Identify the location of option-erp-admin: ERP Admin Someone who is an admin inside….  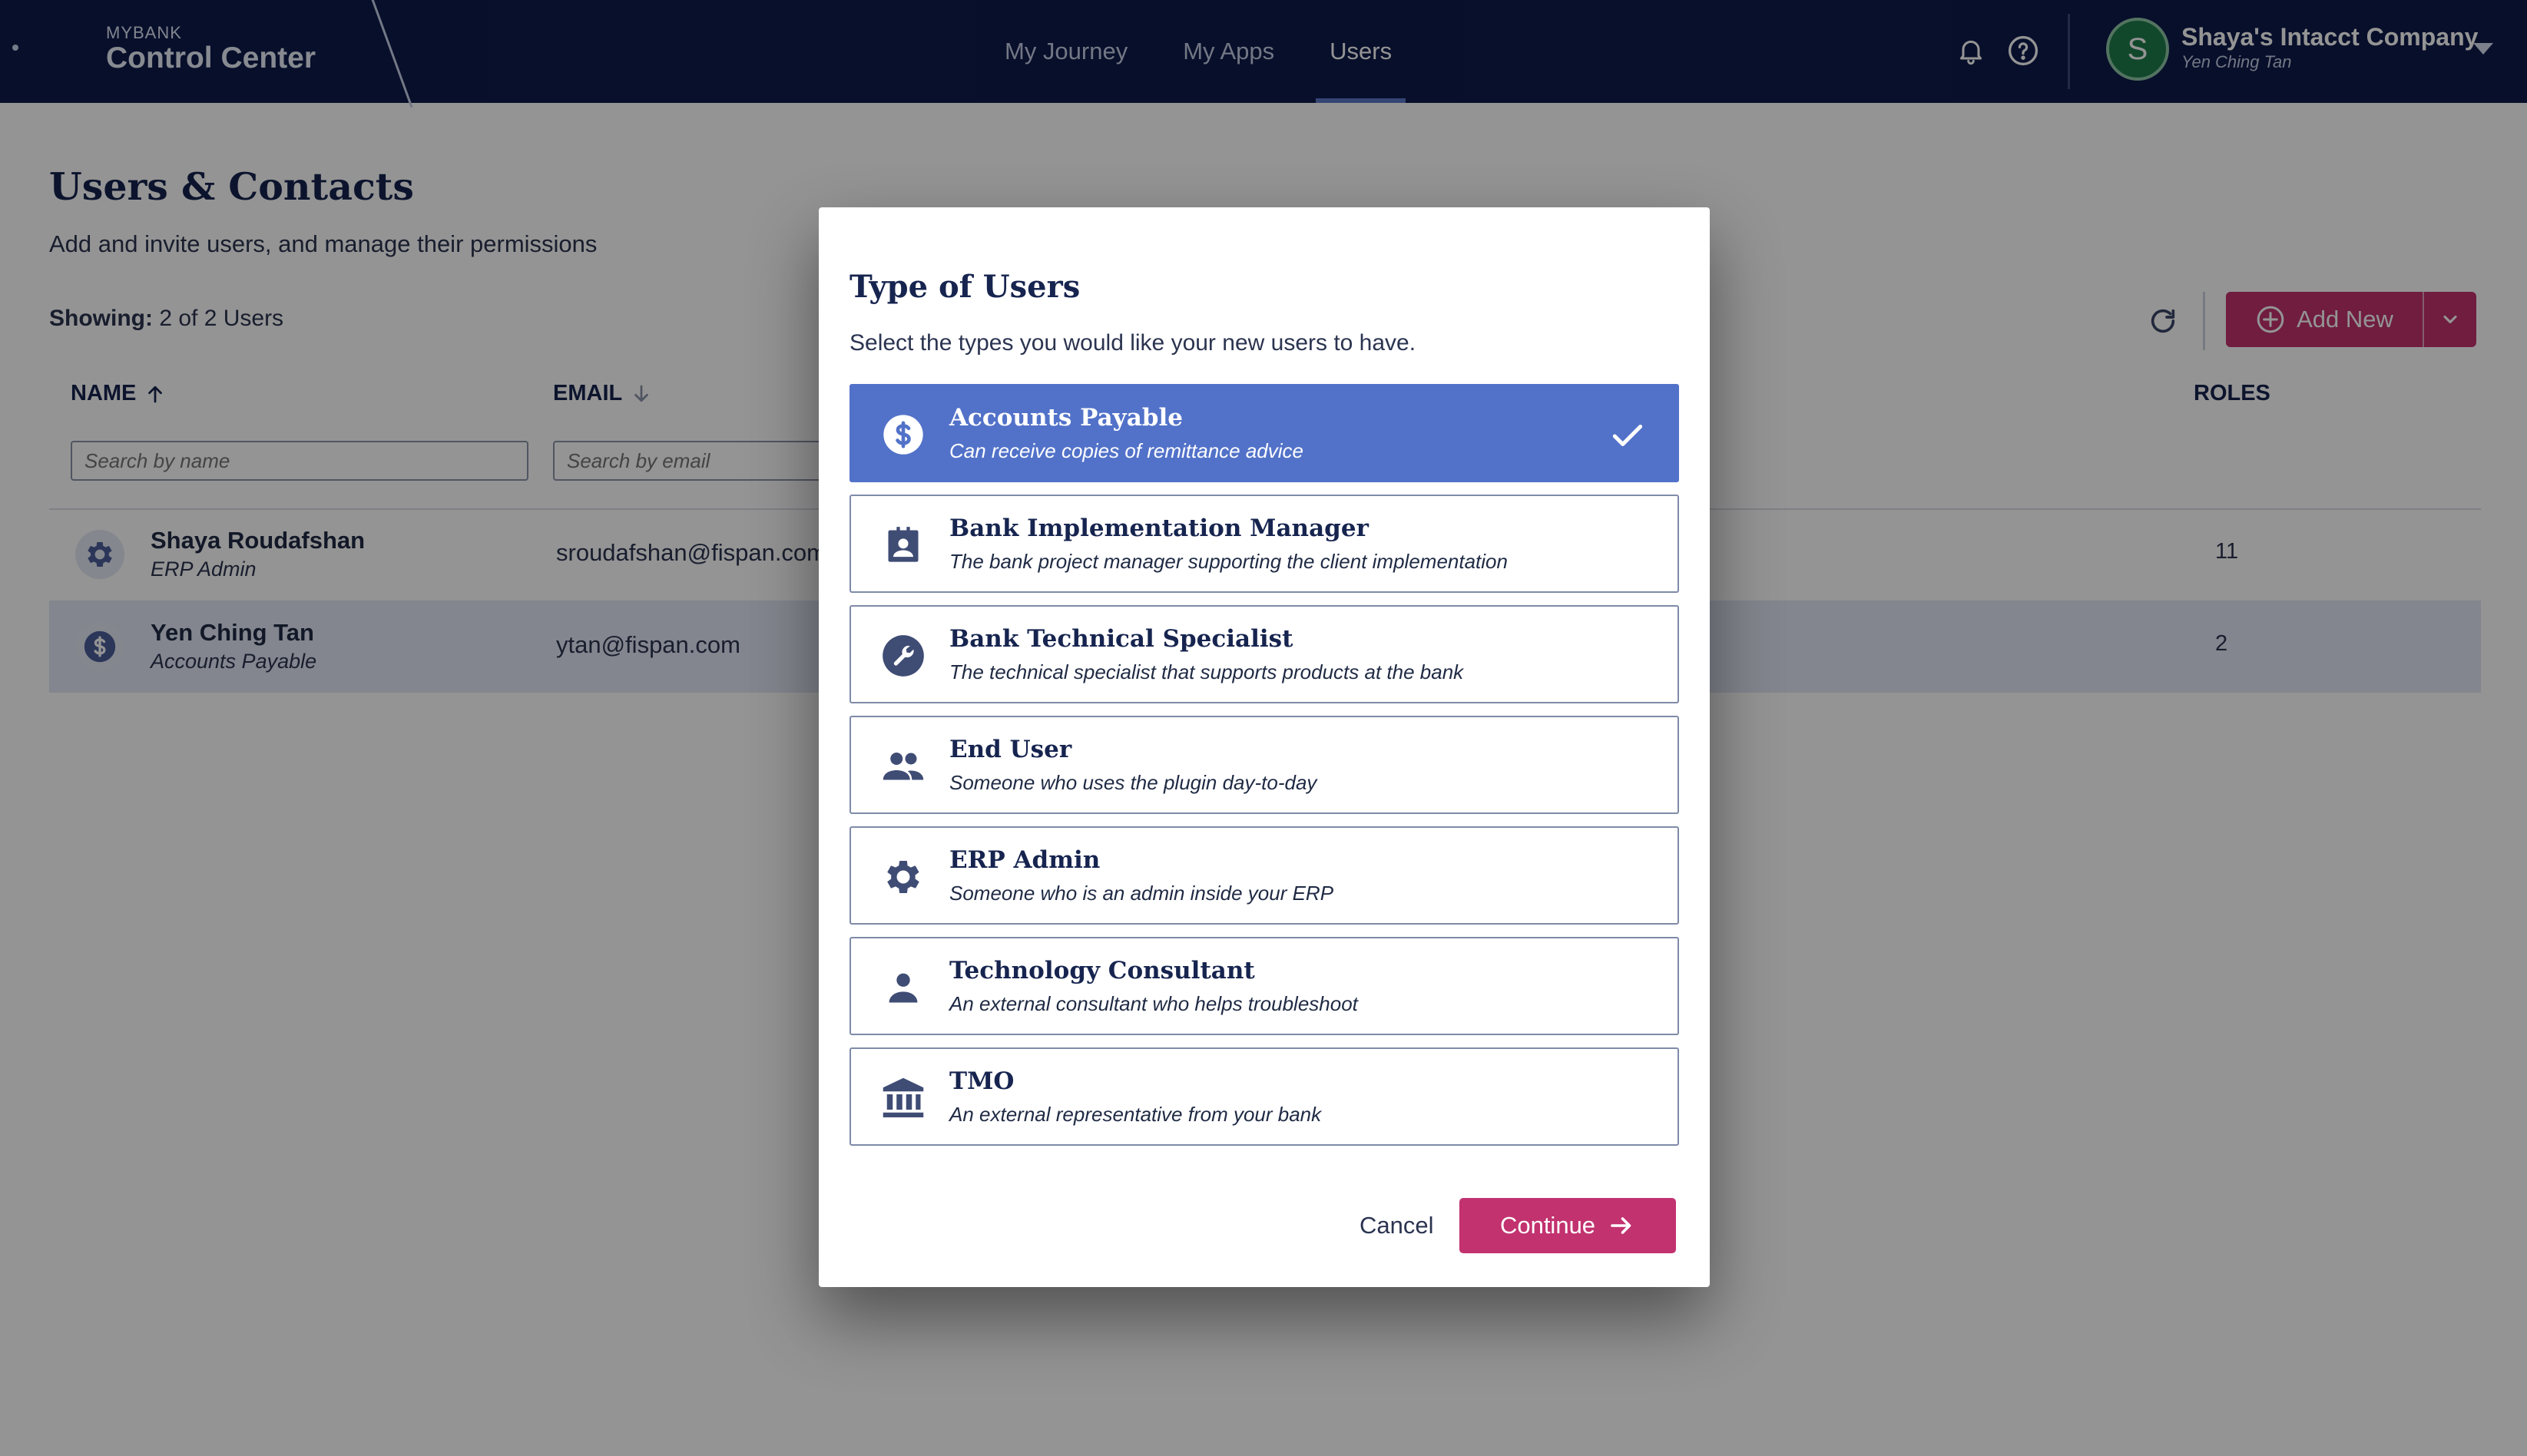
(1264, 875).